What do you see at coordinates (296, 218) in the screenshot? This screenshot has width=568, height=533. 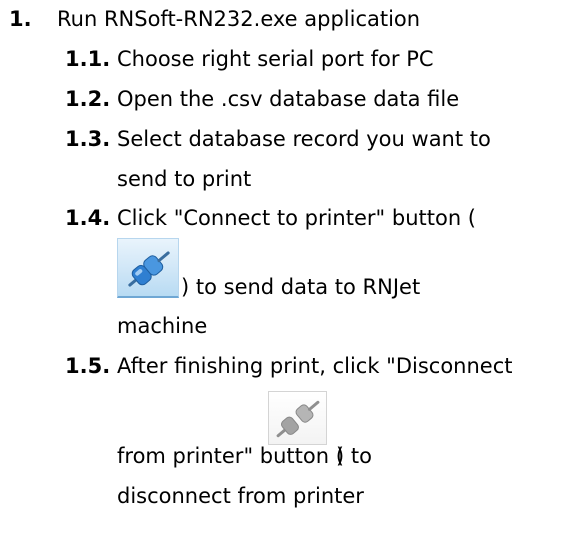 I see `item-text-1-4-line1: Click "Connect to printer" button (` at bounding box center [296, 218].